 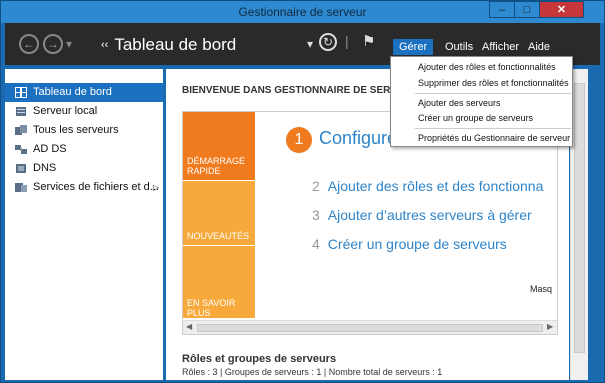 What do you see at coordinates (211, 308) in the screenshot?
I see `tile-label: EN SAVOIR PLUS` at bounding box center [211, 308].